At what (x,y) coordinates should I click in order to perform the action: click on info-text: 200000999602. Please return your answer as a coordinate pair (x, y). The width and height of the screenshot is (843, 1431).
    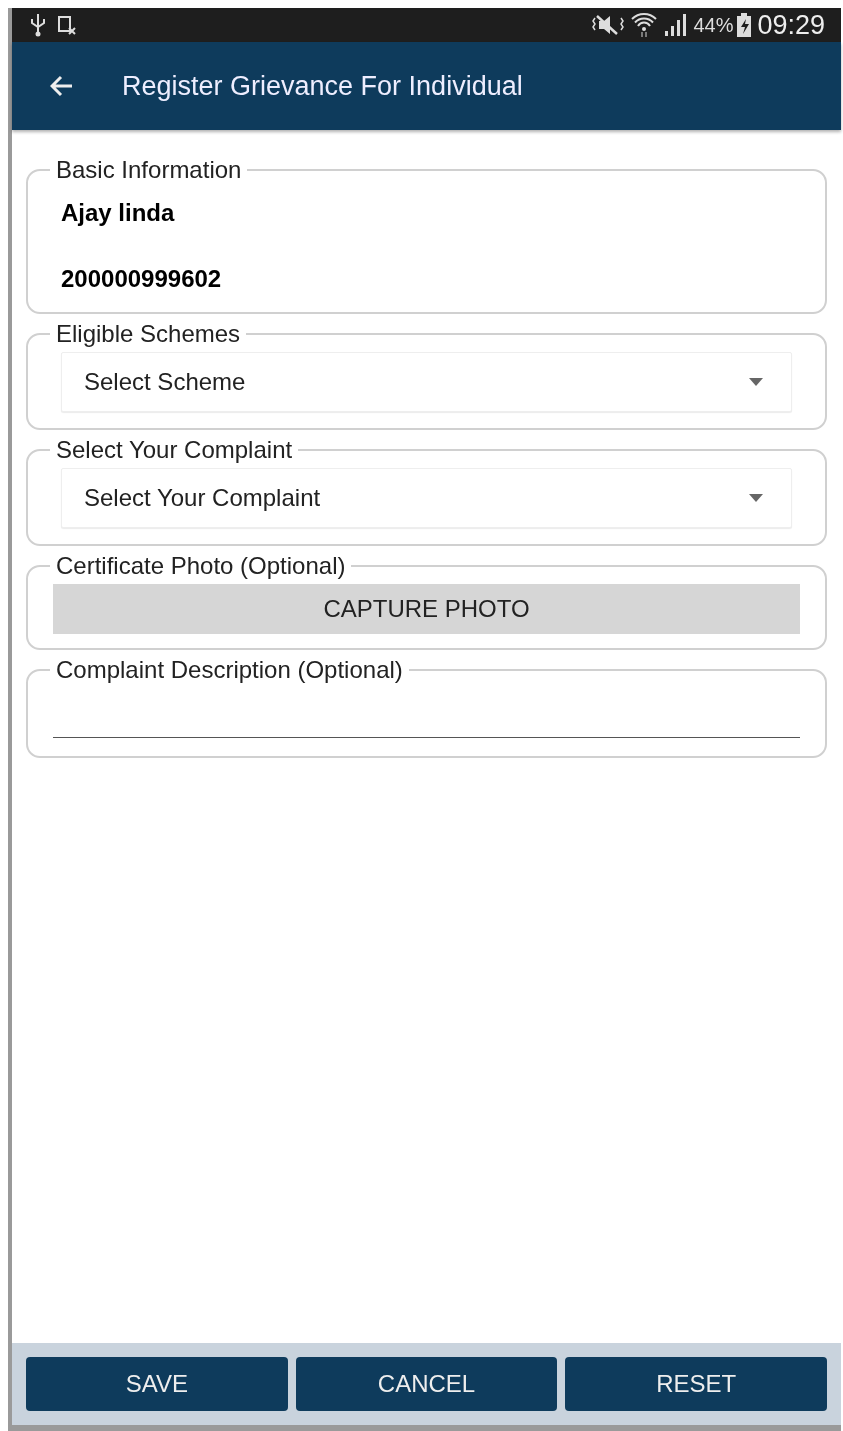
    Looking at the image, I should click on (142, 279).